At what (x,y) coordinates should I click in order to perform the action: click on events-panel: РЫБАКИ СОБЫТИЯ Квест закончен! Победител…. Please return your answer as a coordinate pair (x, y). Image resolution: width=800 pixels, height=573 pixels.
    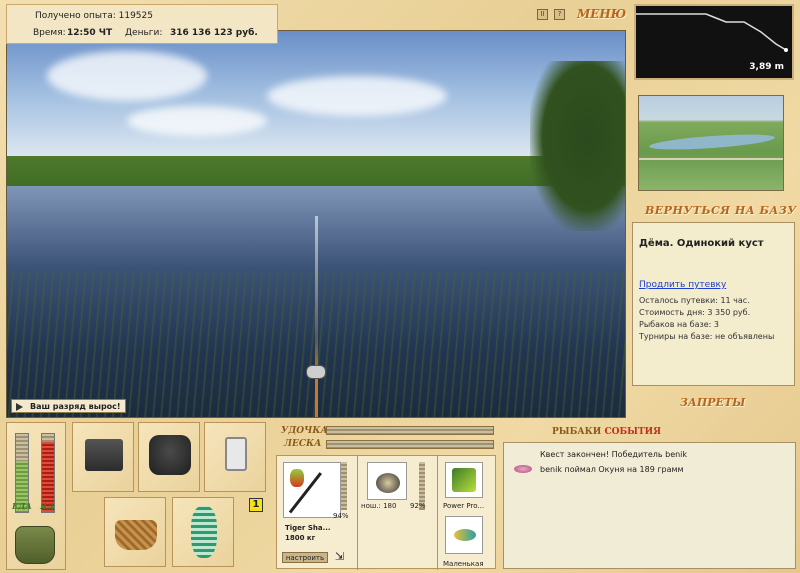
    Looking at the image, I should click on (649, 498).